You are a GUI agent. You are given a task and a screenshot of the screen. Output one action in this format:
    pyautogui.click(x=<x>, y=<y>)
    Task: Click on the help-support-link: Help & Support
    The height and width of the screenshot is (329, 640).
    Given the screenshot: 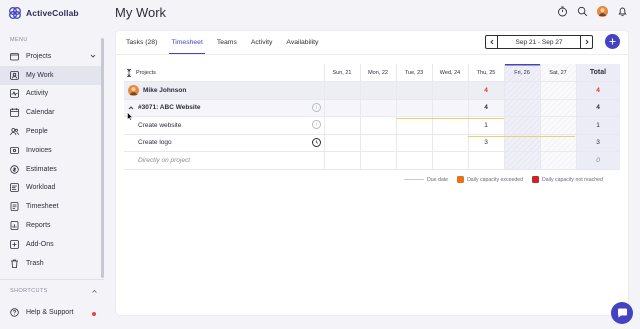 What is the action you would take?
    pyautogui.click(x=53, y=312)
    